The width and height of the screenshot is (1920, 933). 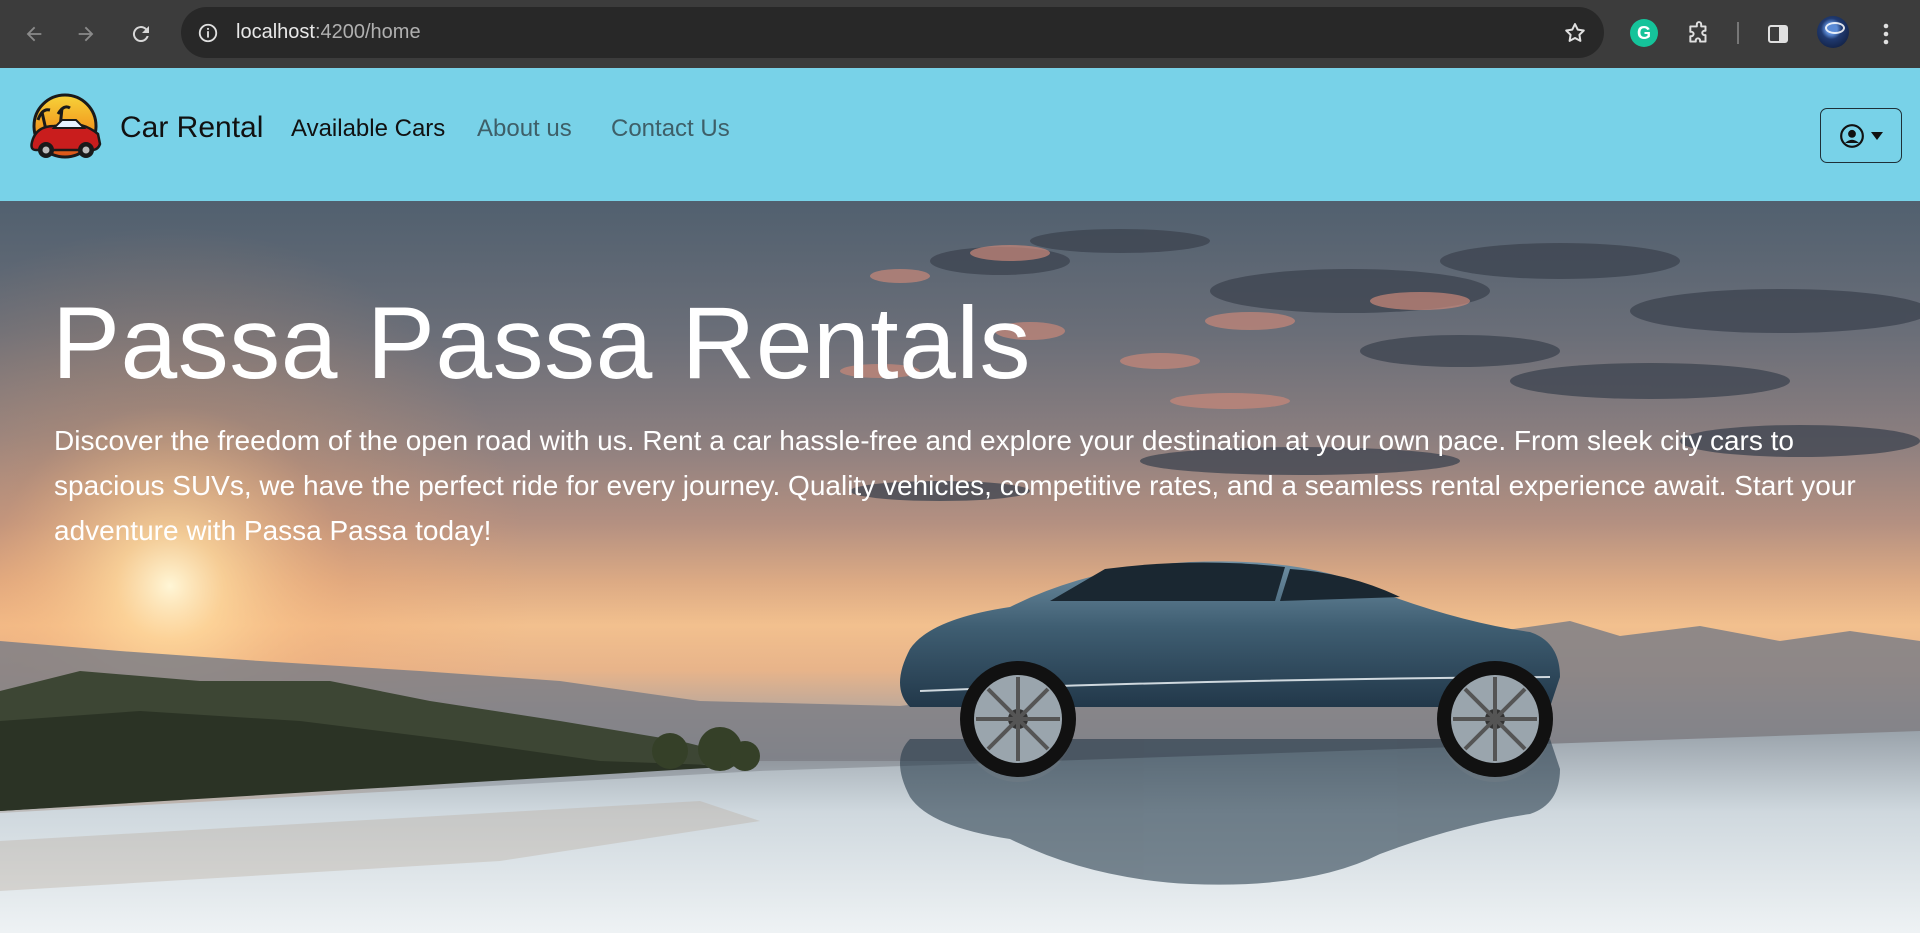 I want to click on caret-down-icon, so click(x=1877, y=135).